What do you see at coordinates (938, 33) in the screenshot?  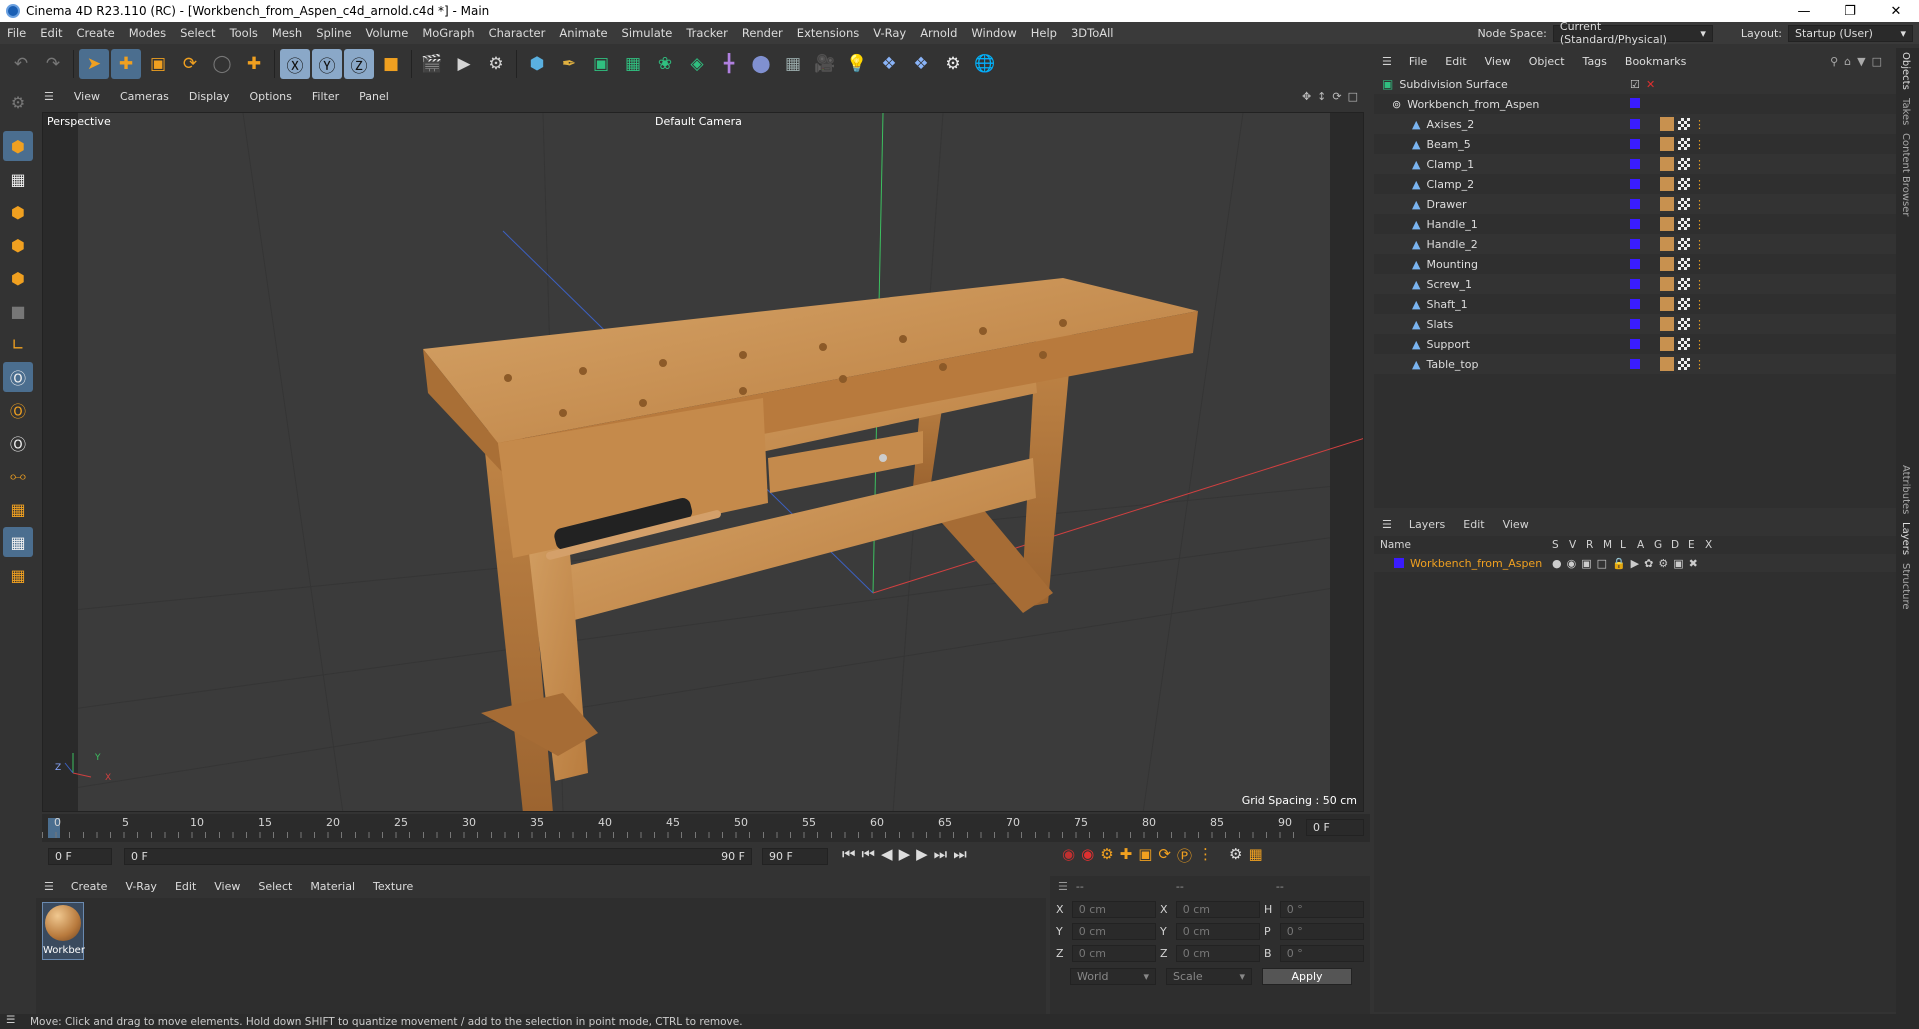 I see `menu-arnold: Arnold` at bounding box center [938, 33].